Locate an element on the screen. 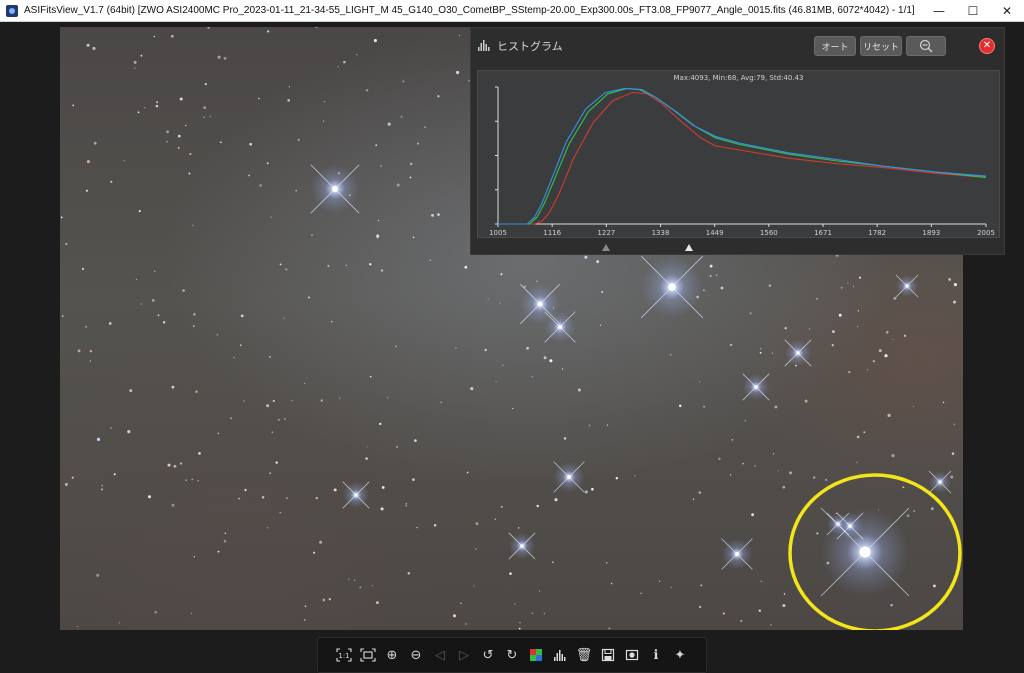 The image size is (1024, 673). info-button: ℹ is located at coordinates (656, 655).